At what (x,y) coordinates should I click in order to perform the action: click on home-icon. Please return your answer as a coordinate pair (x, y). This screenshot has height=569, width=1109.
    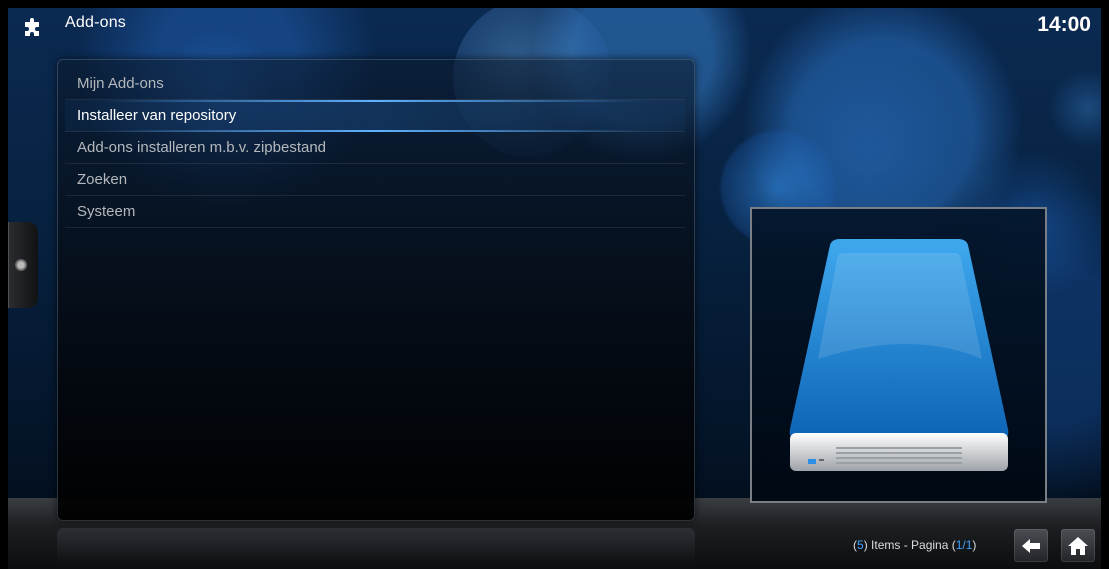
    Looking at the image, I should click on (1078, 546).